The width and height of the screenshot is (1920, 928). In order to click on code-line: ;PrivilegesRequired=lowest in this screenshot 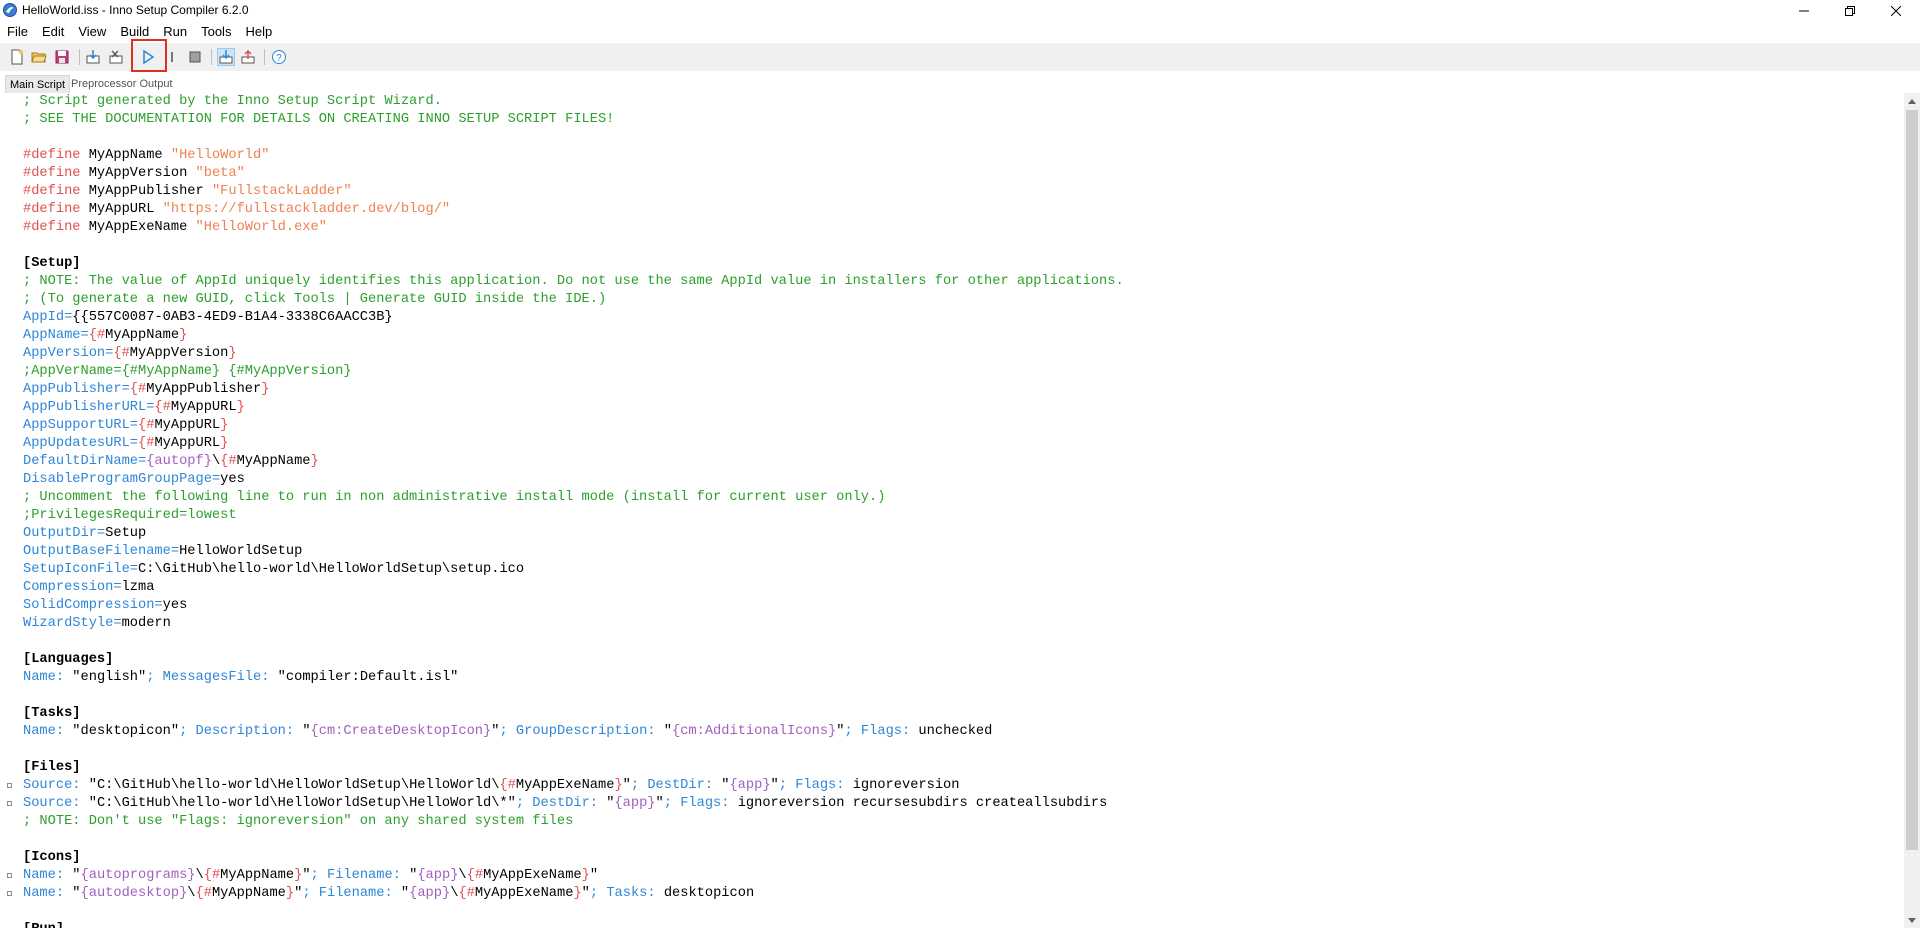, I will do `click(573, 516)`.